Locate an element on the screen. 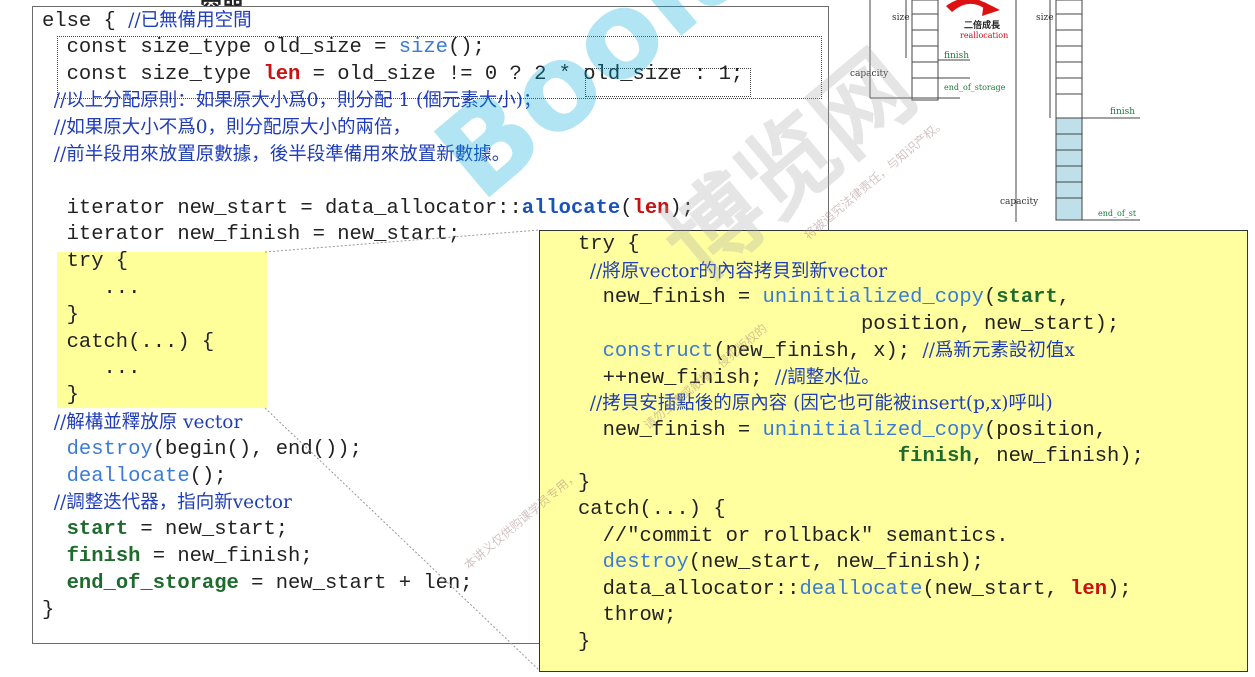  left-code-token: //調整迭代器，指向新vector is located at coordinates (167, 503).